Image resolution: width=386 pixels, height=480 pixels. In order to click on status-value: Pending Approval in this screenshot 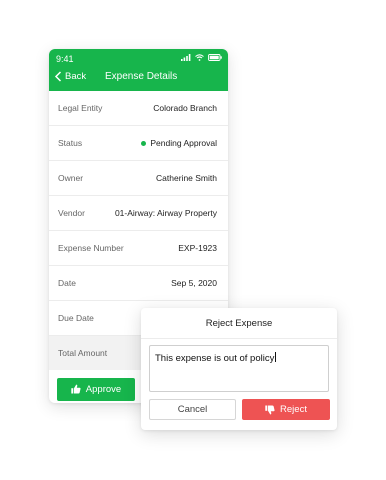, I will do `click(179, 143)`.